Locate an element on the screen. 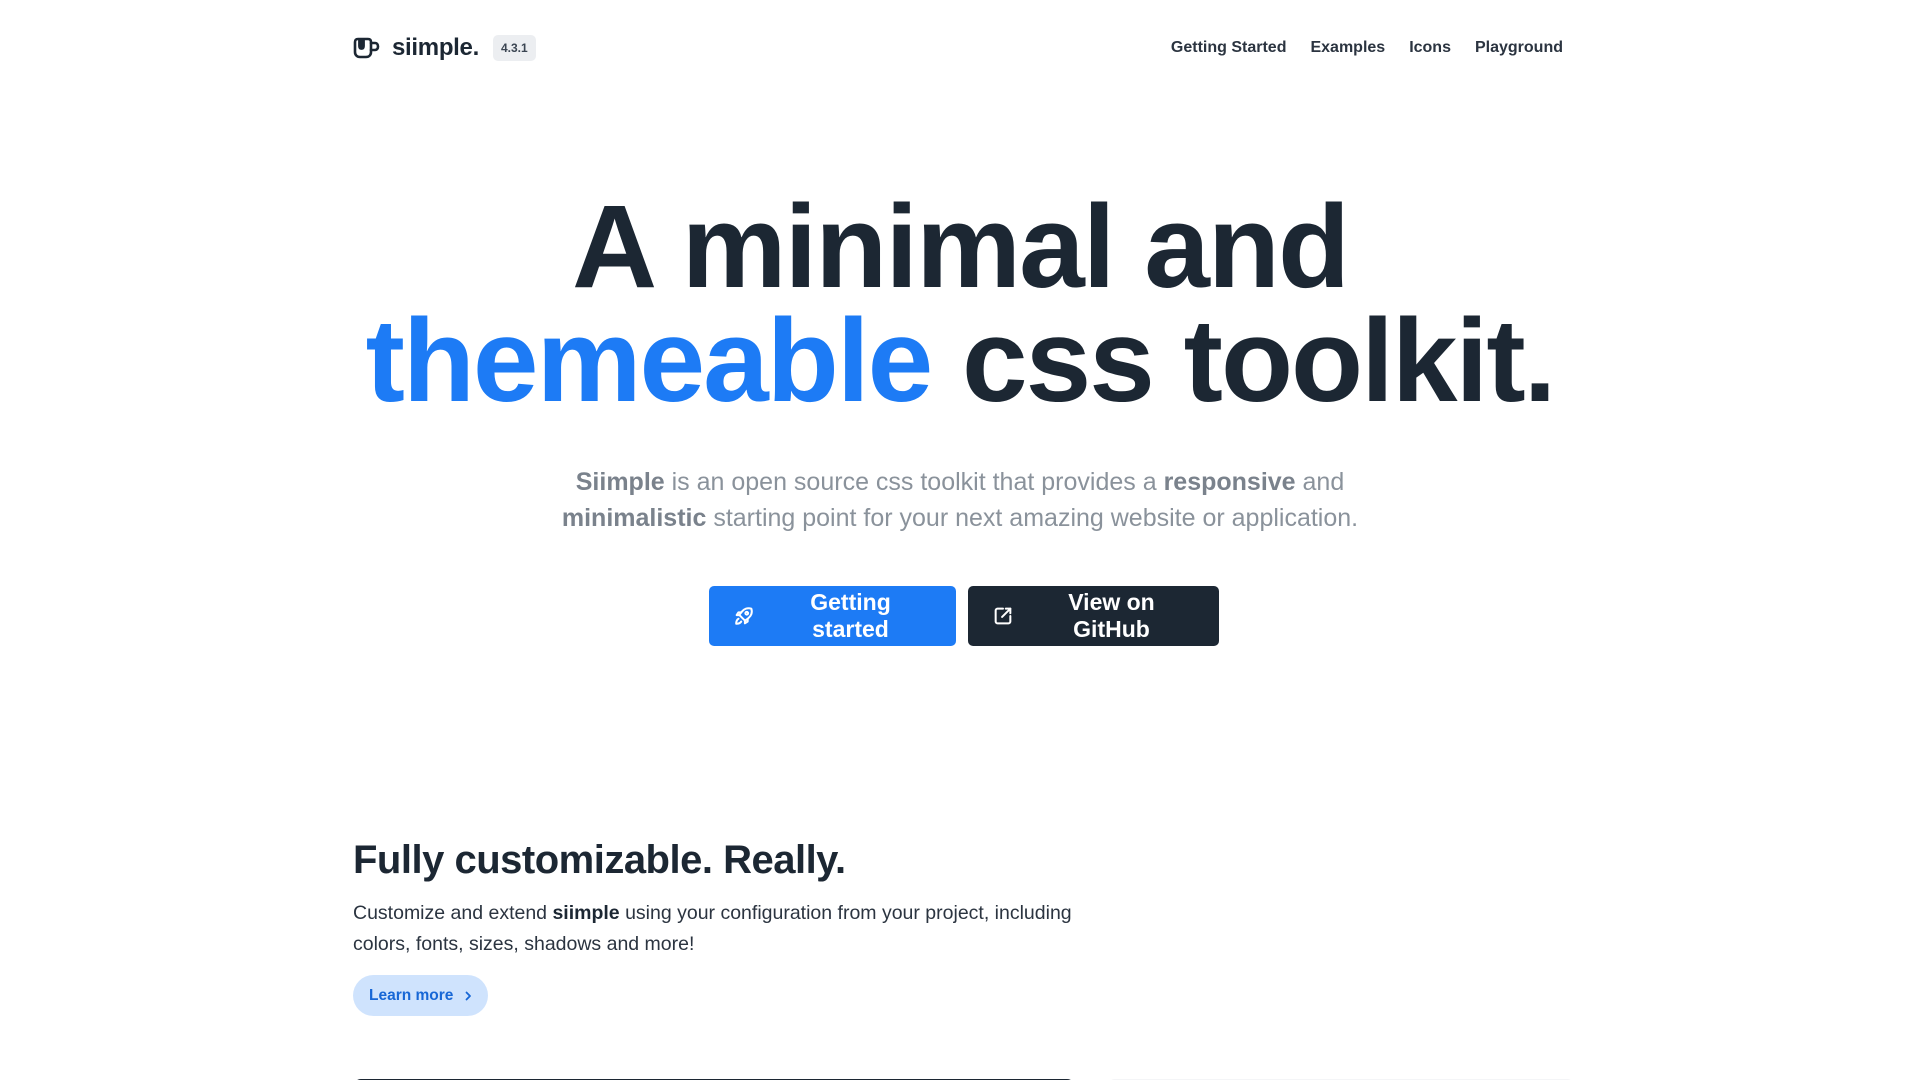 This screenshot has width=1920, height=1080. learn-more-label: Learn more is located at coordinates (411, 995).